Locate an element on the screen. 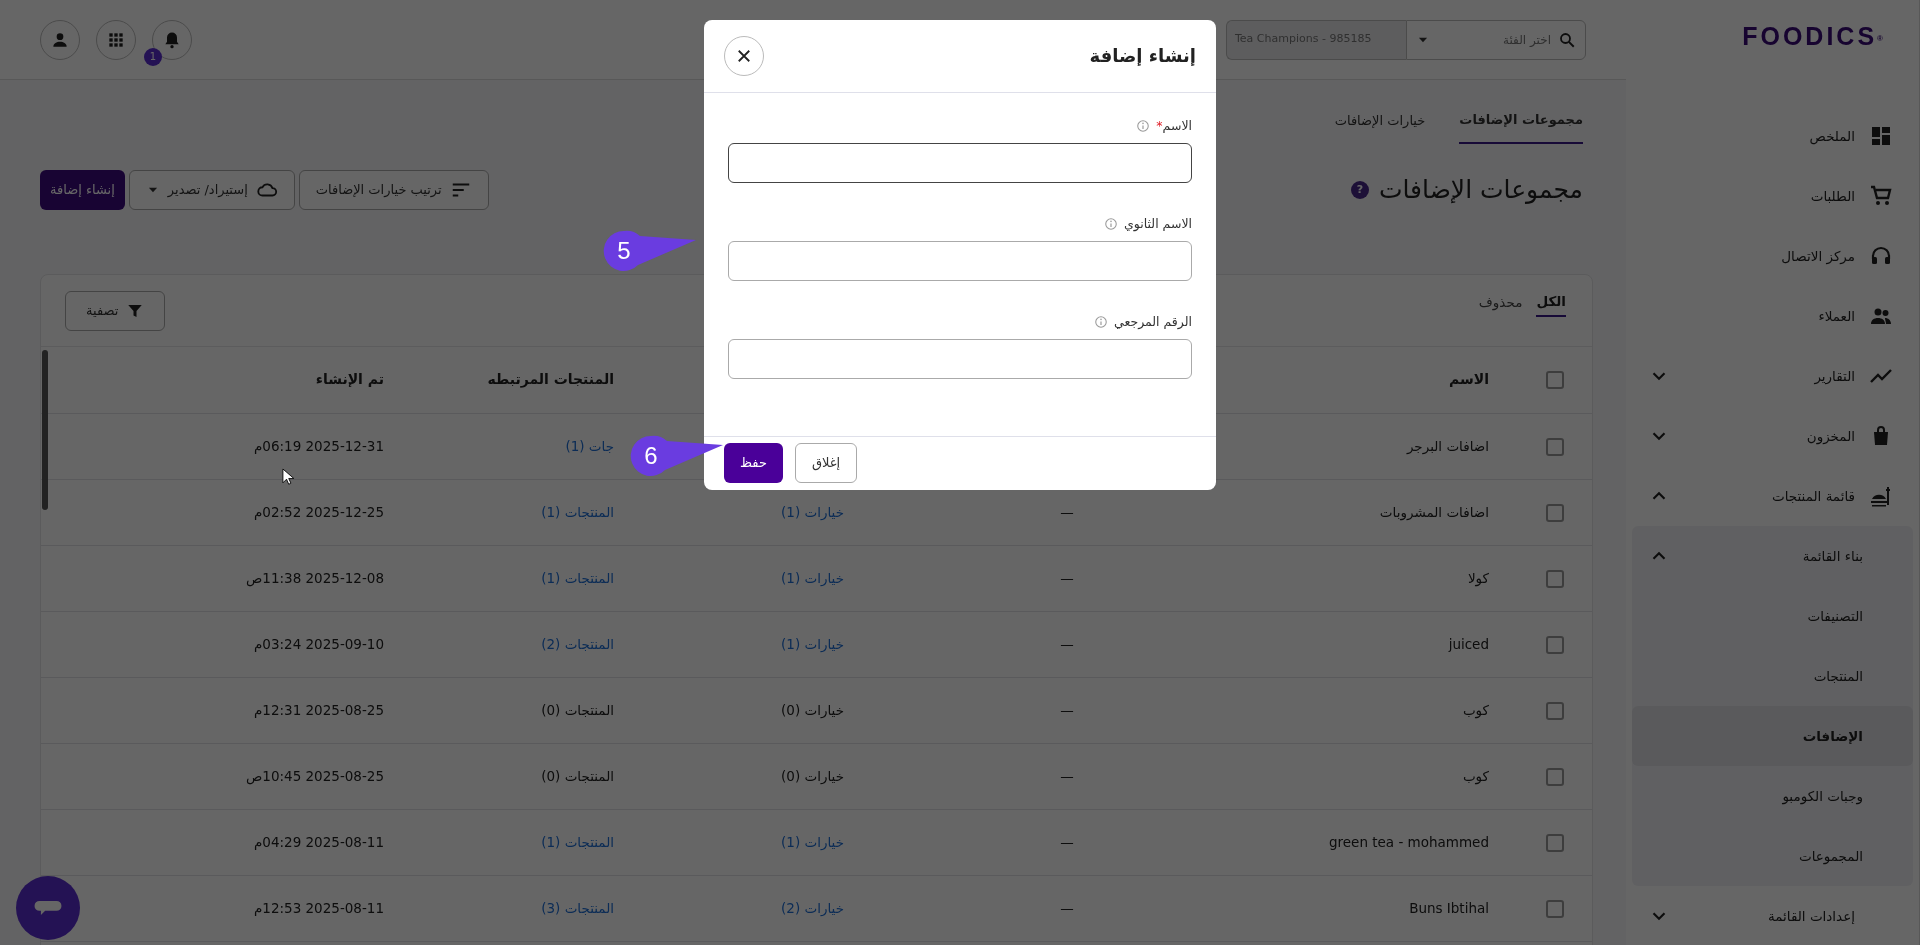 The width and height of the screenshot is (1920, 945). food-icon is located at coordinates (1881, 496).